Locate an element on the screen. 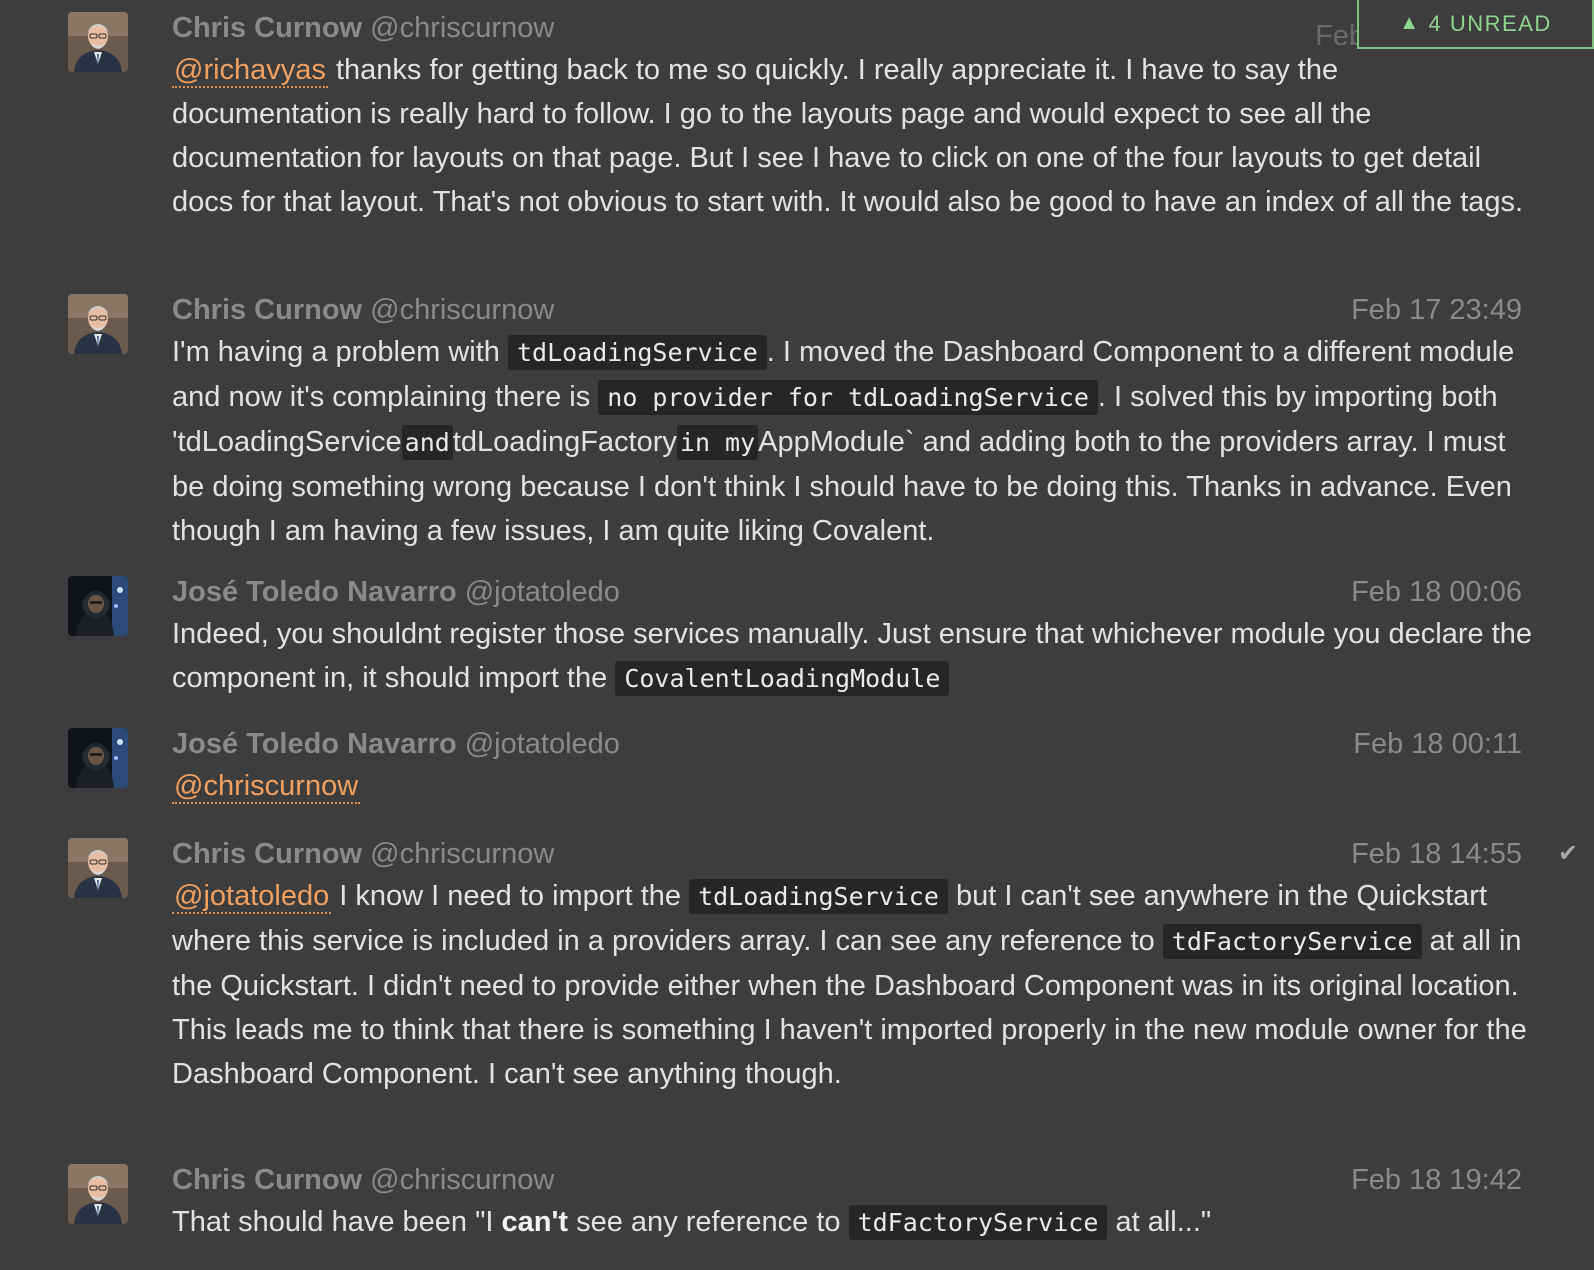 The image size is (1594, 1270). message-header: Chris Curnow @chriscurnow Feb 17 23:49 is located at coordinates (853, 310).